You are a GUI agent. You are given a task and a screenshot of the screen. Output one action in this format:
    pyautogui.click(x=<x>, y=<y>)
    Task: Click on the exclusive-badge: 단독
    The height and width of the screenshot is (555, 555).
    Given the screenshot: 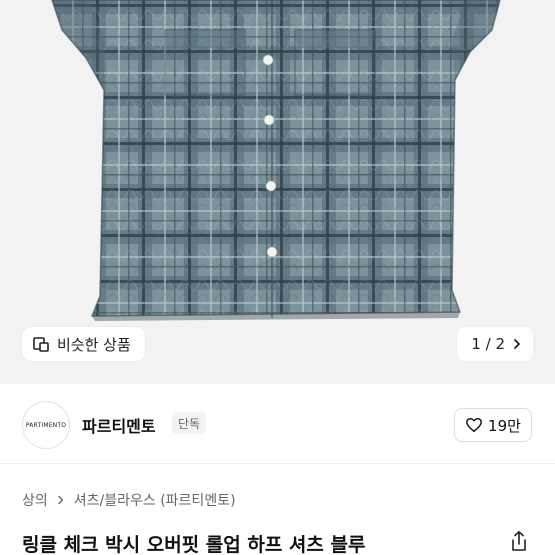 What is the action you would take?
    pyautogui.click(x=189, y=423)
    